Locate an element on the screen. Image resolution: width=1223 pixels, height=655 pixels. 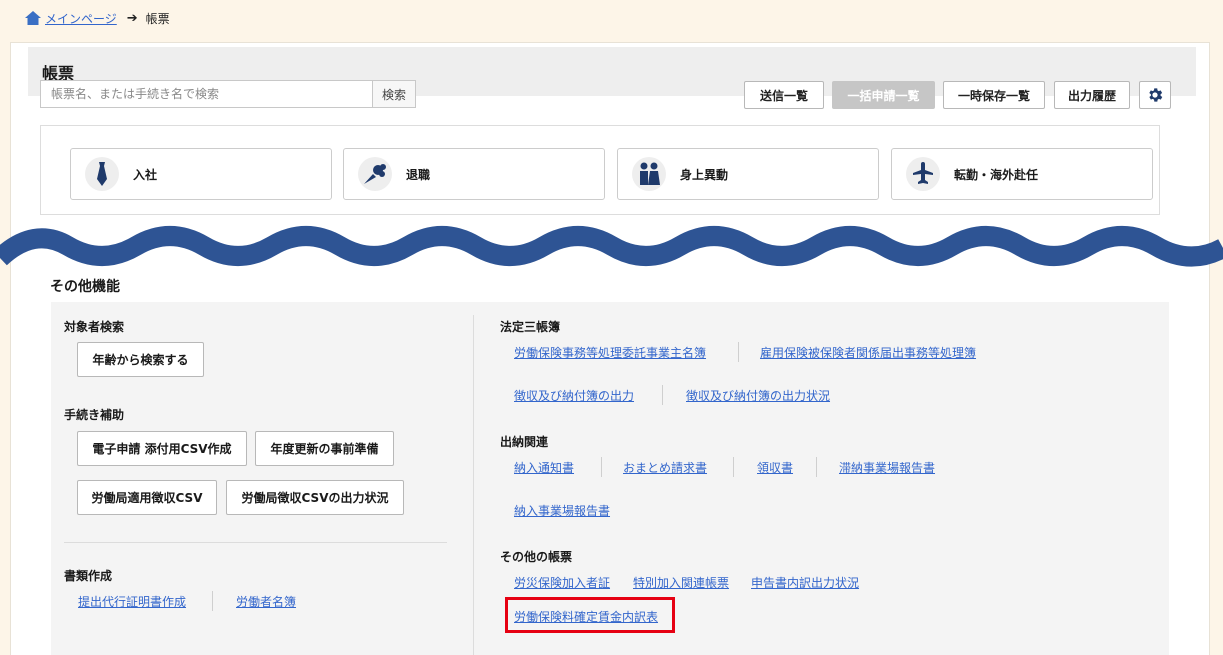
sent-list-button: 送信一覧 is located at coordinates (784, 95).